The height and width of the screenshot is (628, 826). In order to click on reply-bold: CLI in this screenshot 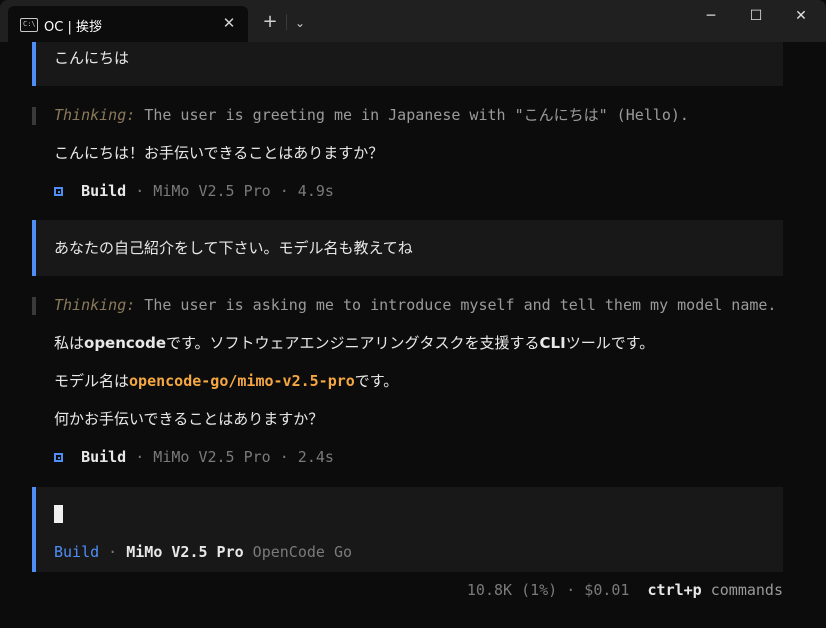, I will do `click(552, 343)`.